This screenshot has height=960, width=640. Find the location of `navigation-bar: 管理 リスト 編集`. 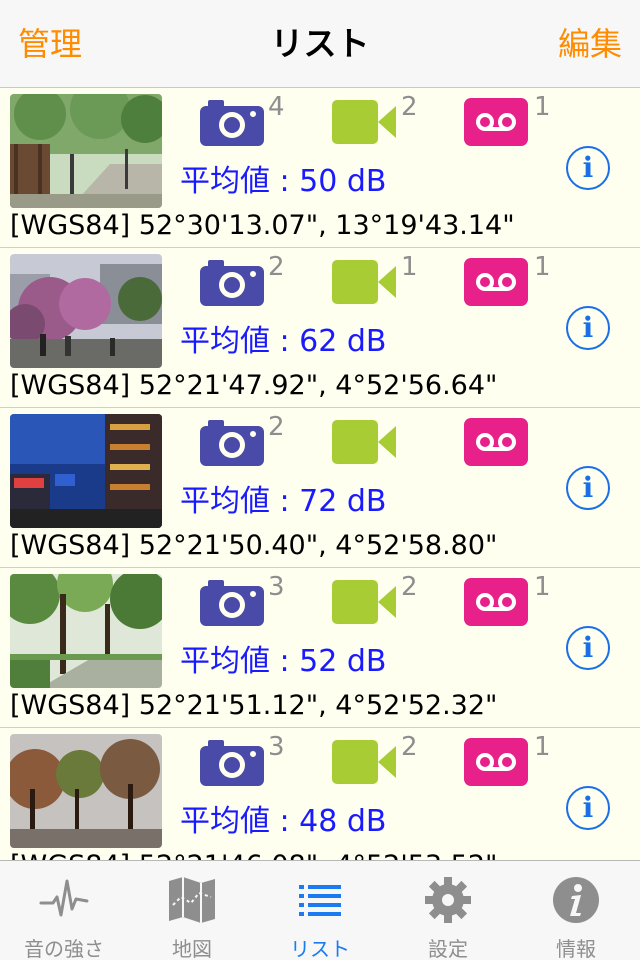

navigation-bar: 管理 リスト 編集 is located at coordinates (320, 44).